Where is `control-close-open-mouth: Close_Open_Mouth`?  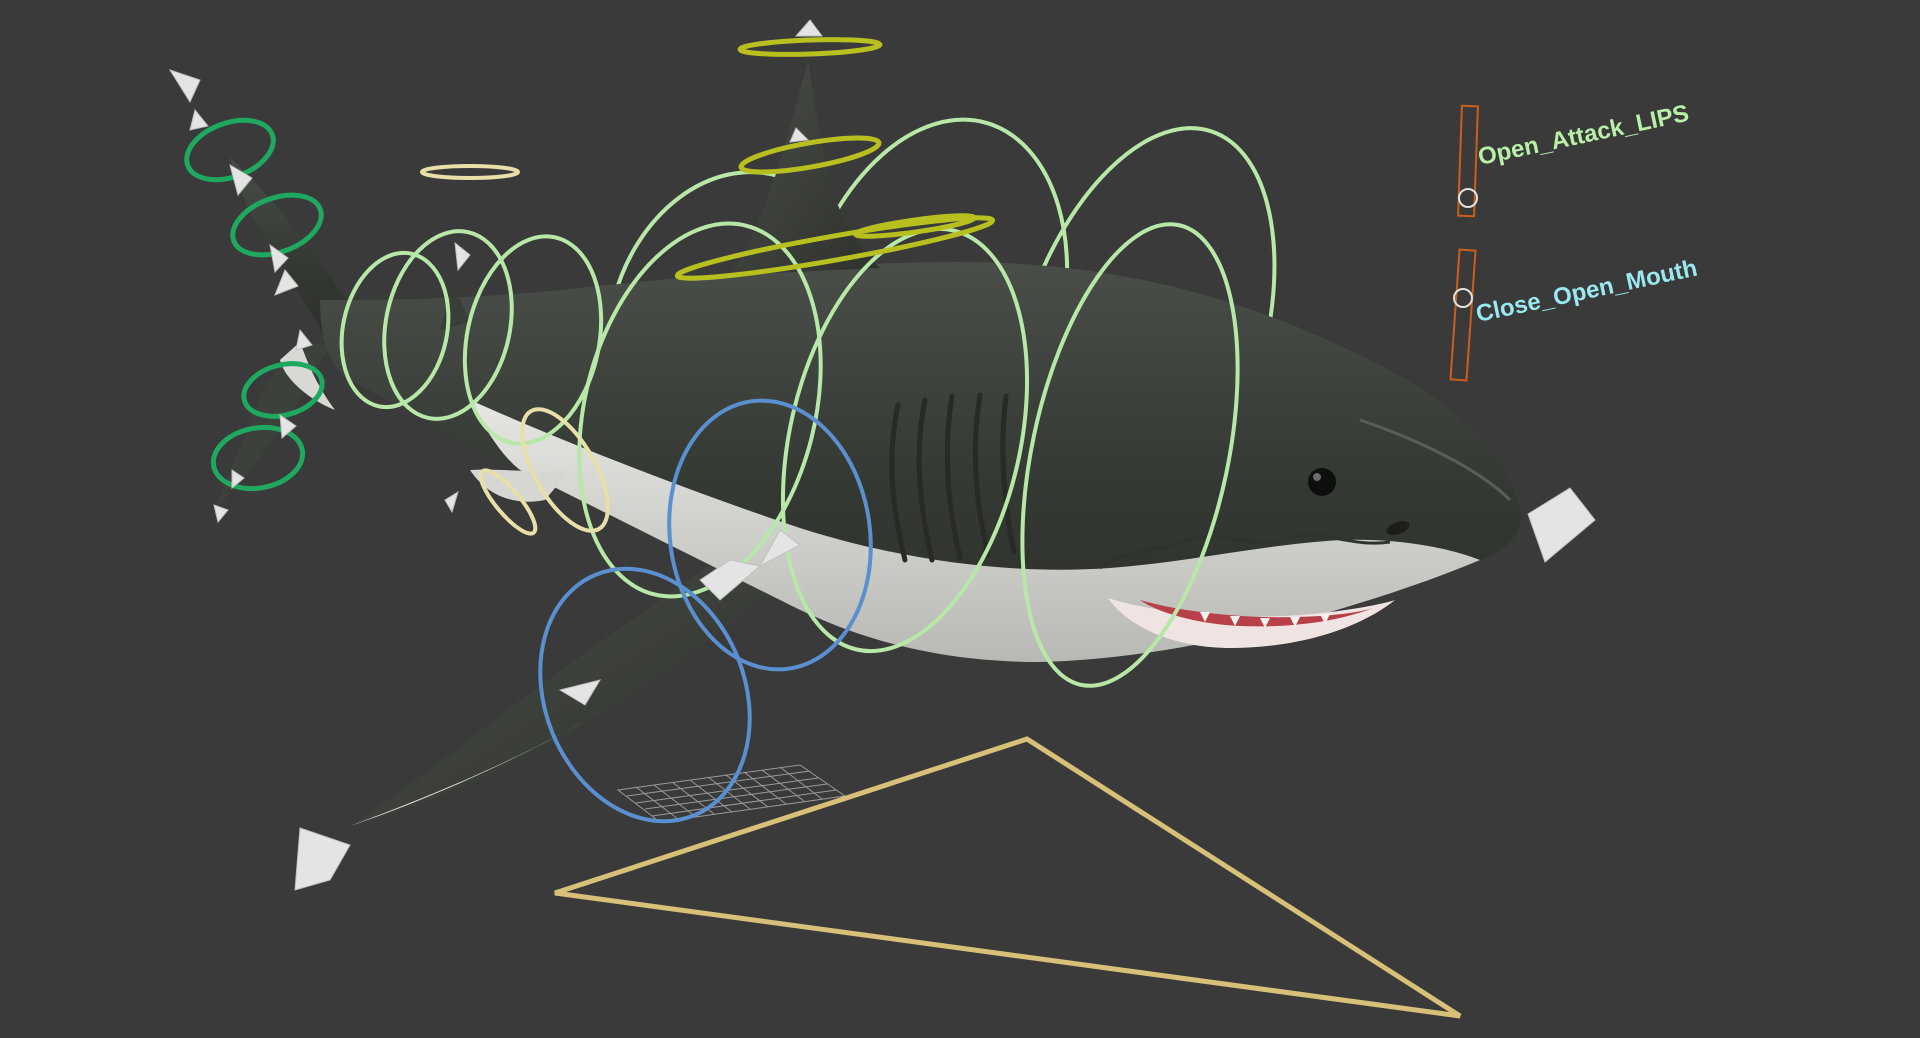 control-close-open-mouth: Close_Open_Mouth is located at coordinates (1574, 315).